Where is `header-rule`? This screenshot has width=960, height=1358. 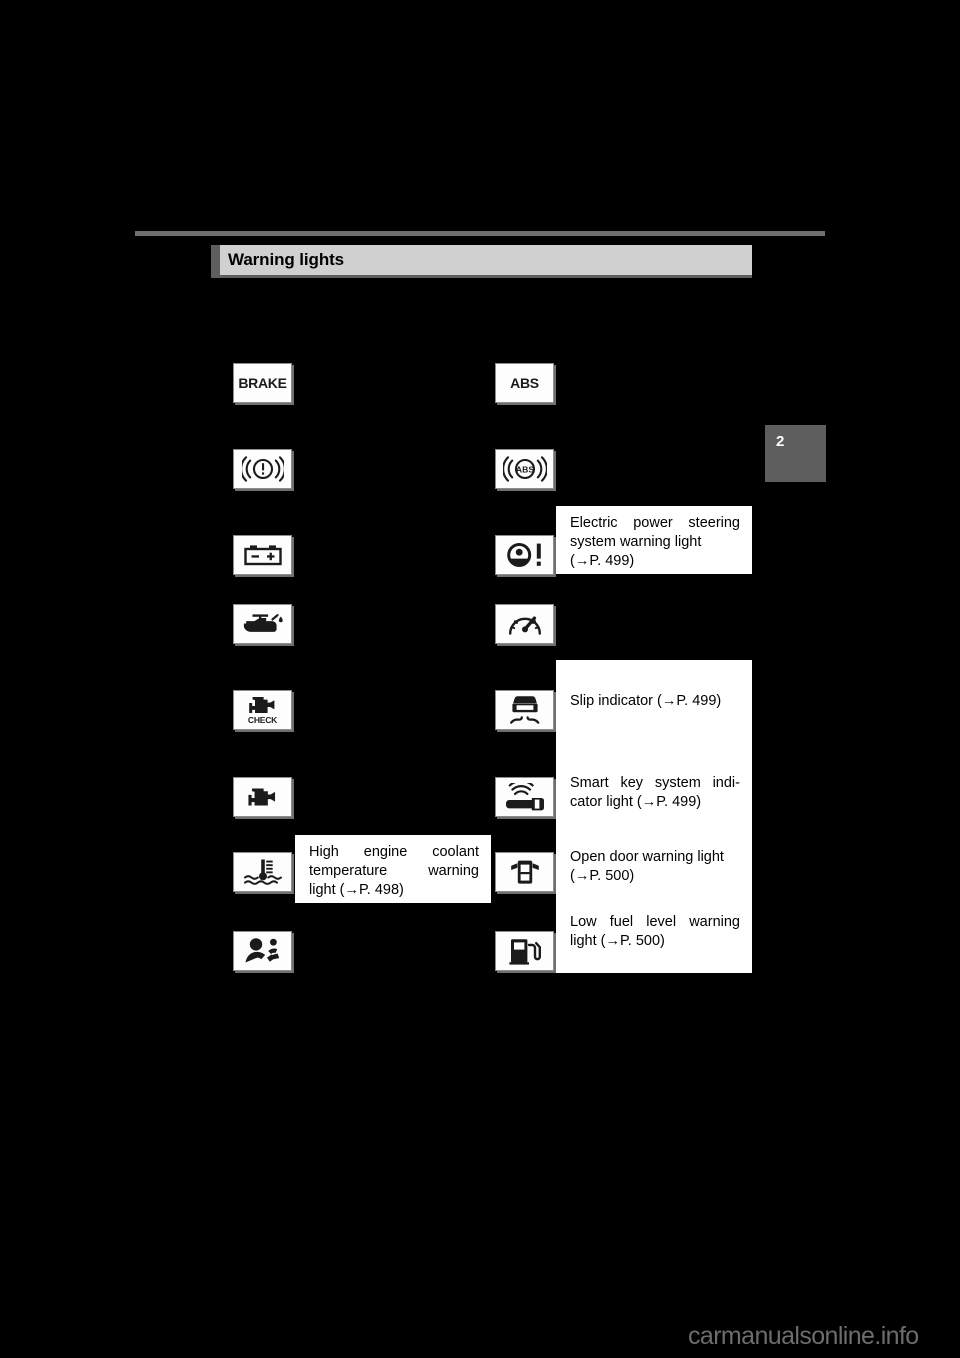
header-rule is located at coordinates (480, 233).